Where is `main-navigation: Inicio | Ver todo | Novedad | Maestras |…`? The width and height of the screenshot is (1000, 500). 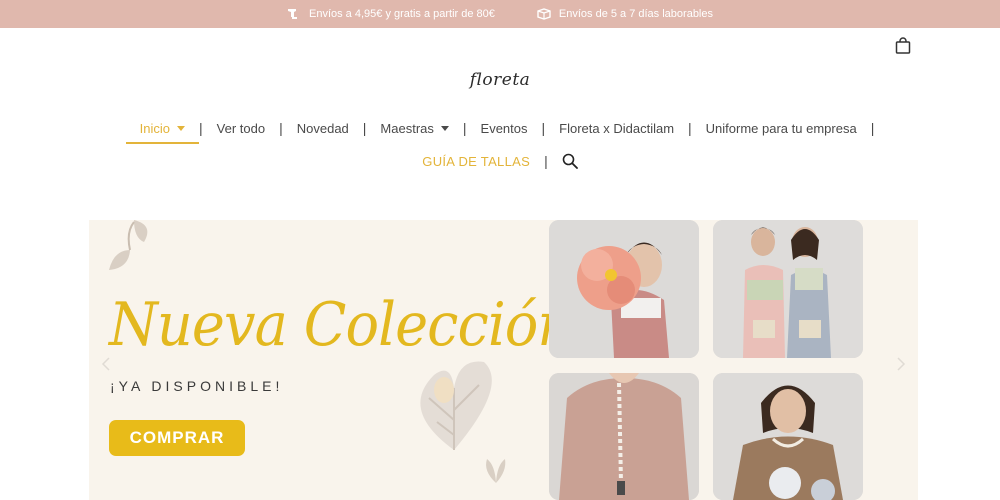 main-navigation: Inicio | Ver todo | Novedad | Maestras |… is located at coordinates (500, 130).